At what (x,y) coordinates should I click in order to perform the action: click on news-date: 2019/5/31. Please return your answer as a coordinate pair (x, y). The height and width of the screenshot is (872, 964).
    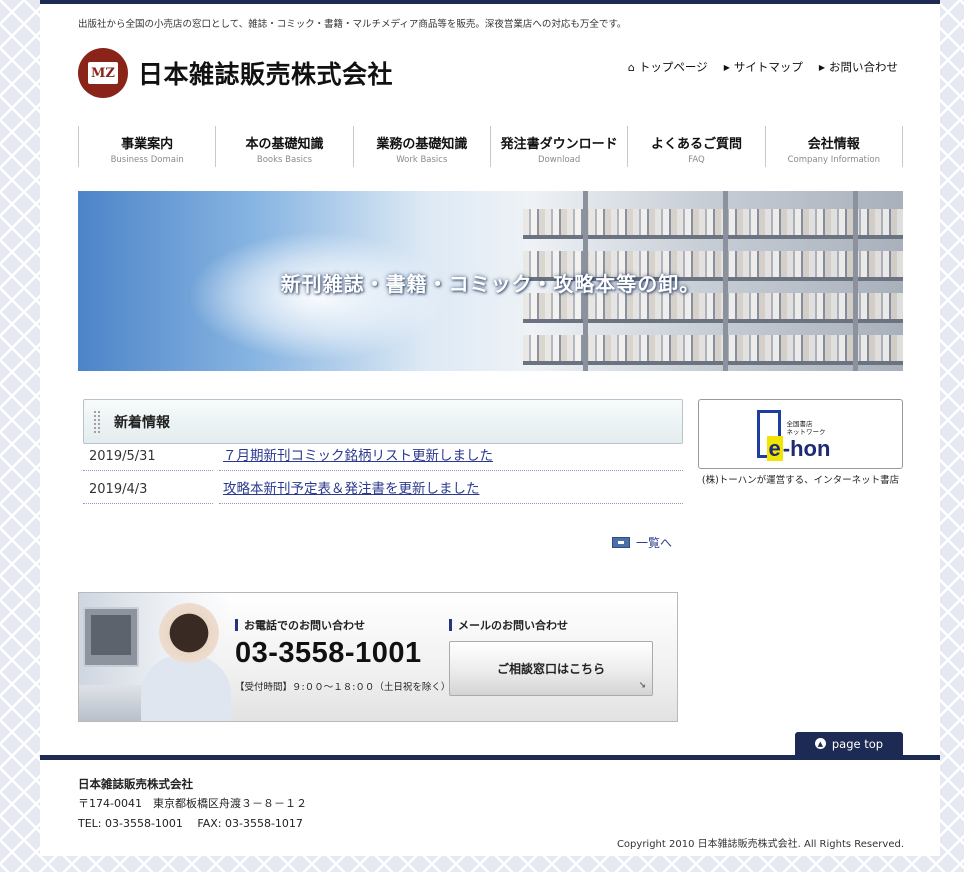
    Looking at the image, I should click on (148, 455).